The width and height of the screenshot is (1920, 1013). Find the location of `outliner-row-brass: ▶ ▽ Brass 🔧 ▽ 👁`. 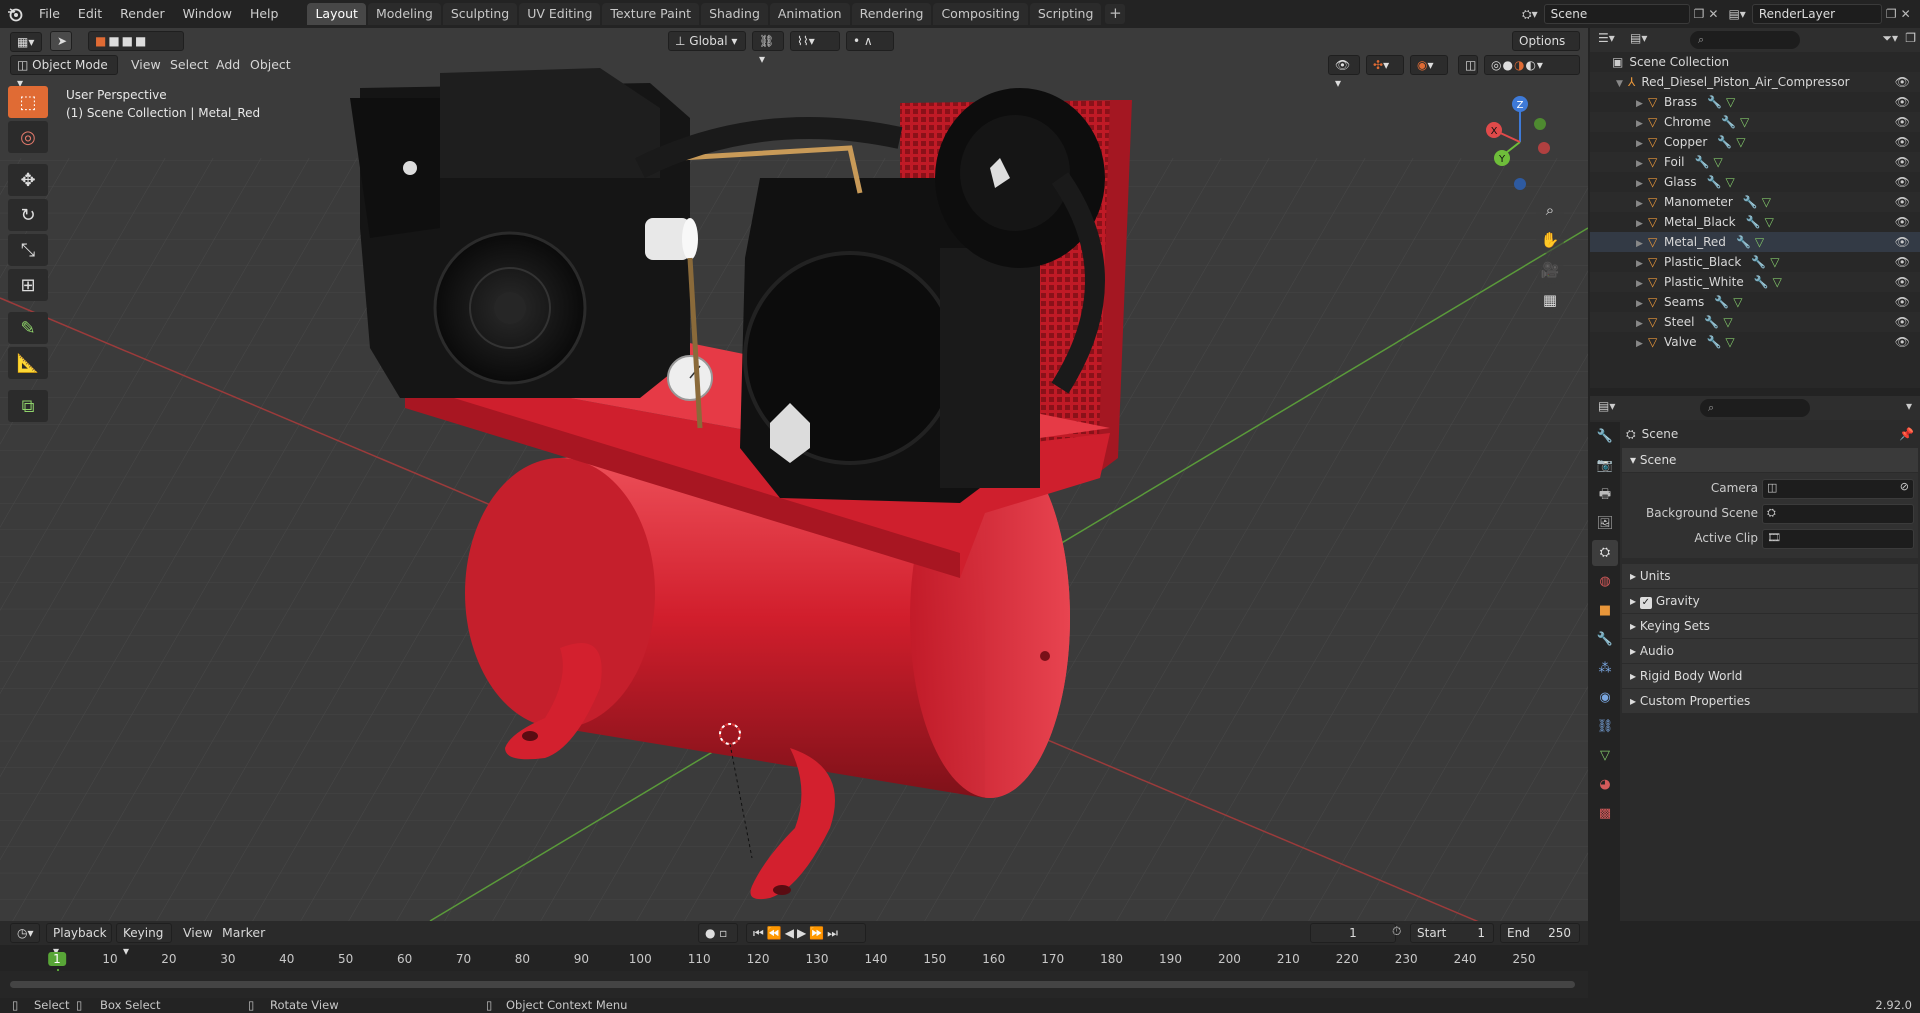

outliner-row-brass: ▶ ▽ Brass 🔧 ▽ 👁 is located at coordinates (1755, 102).